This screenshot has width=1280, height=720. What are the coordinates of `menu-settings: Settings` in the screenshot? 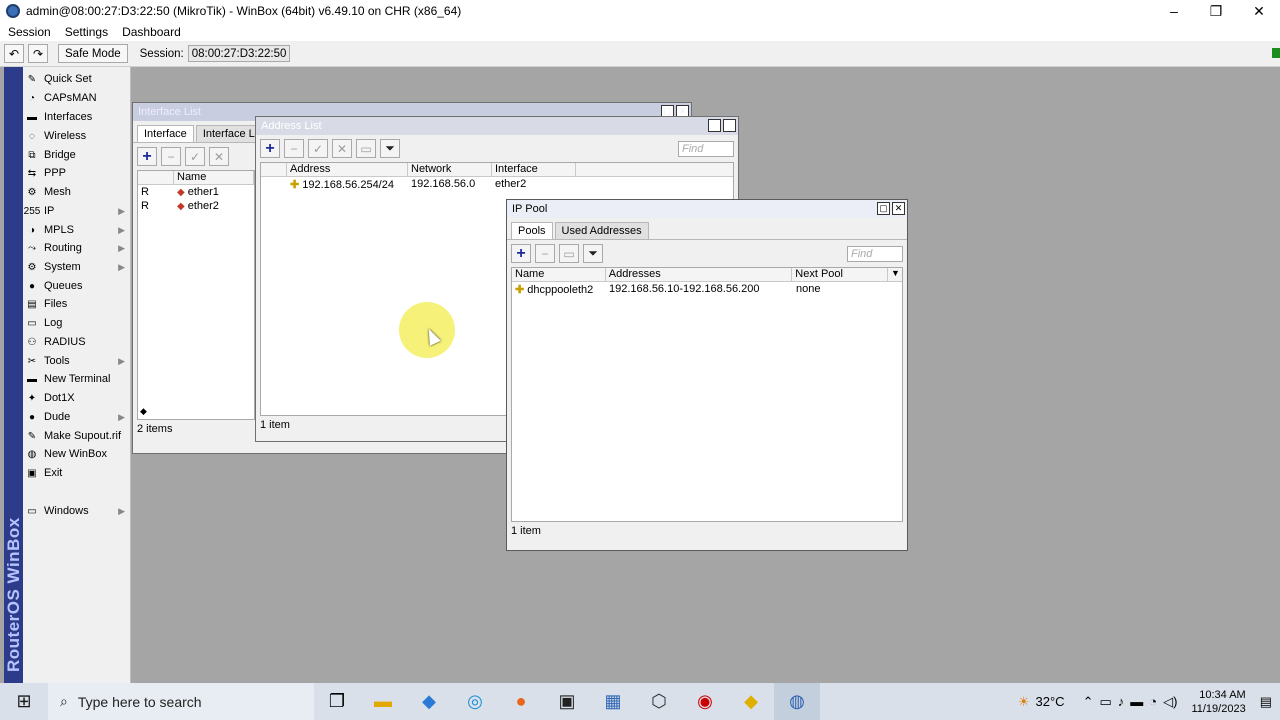 It's located at (86, 32).